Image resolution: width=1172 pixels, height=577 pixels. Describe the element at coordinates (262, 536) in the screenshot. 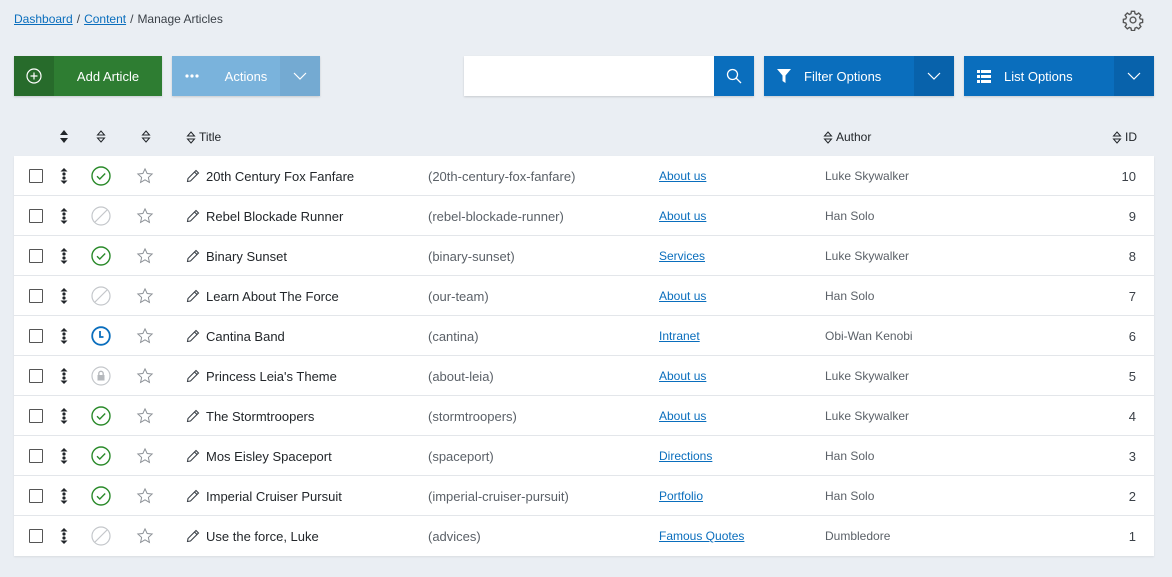

I see `article-title-link: Use the force, Luke` at that location.